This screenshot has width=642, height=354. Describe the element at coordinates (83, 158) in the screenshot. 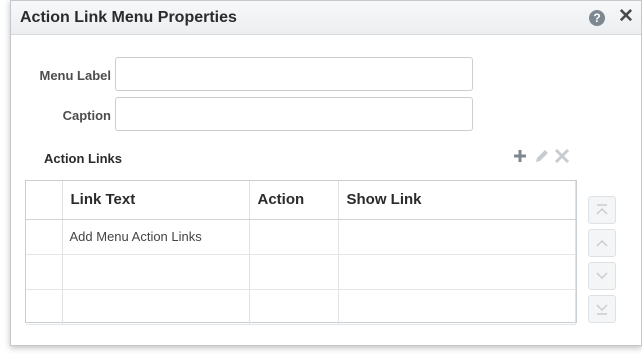

I see `action-links-heading: Action Links` at that location.